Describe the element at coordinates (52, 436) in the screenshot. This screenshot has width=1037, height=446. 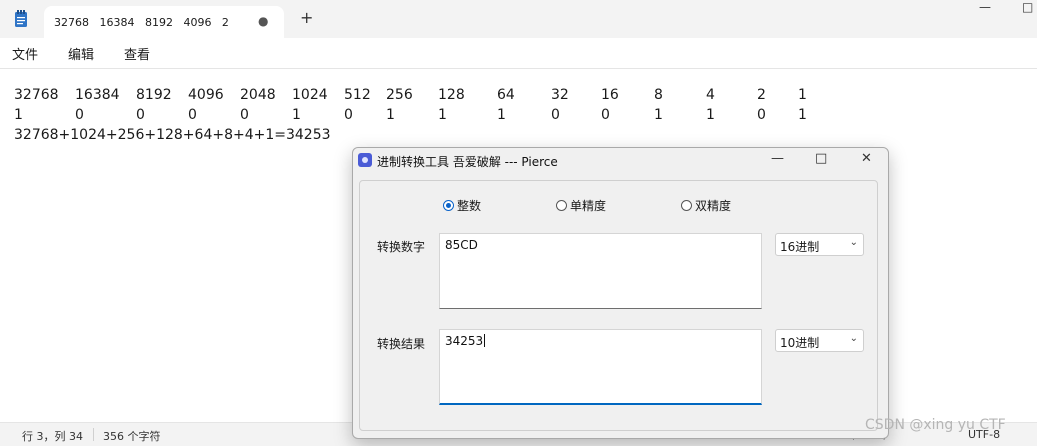
I see `cursor-position: 行 3，列 34` at that location.